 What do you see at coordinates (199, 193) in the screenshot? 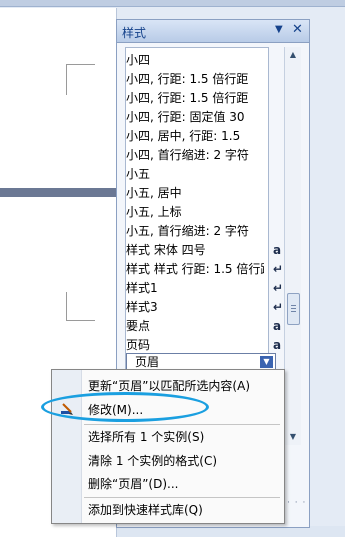
I see `style-item: 小五, 居中` at bounding box center [199, 193].